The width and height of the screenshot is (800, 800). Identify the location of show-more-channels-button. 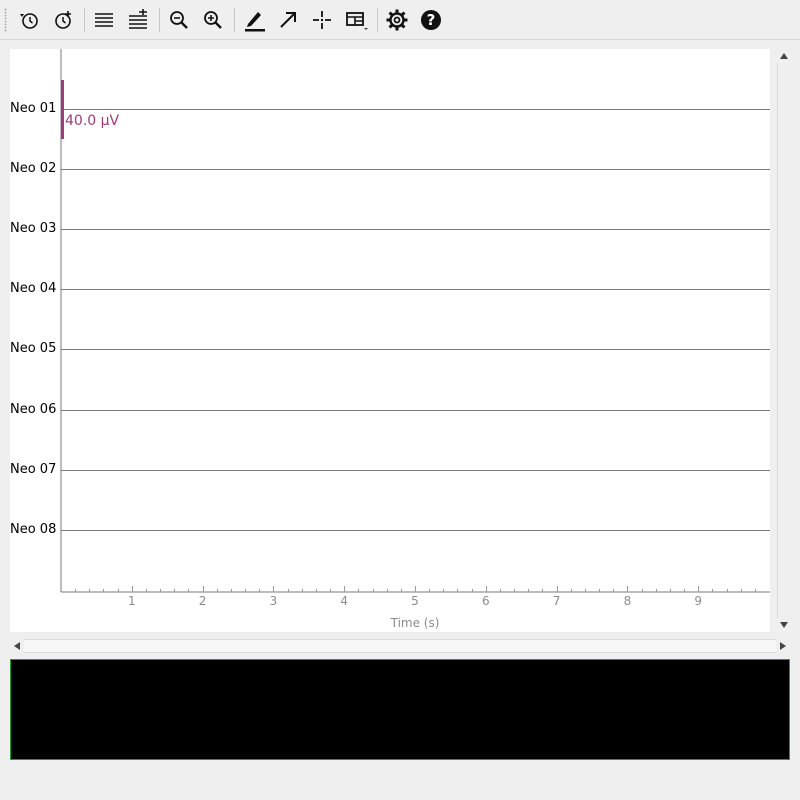
(138, 20).